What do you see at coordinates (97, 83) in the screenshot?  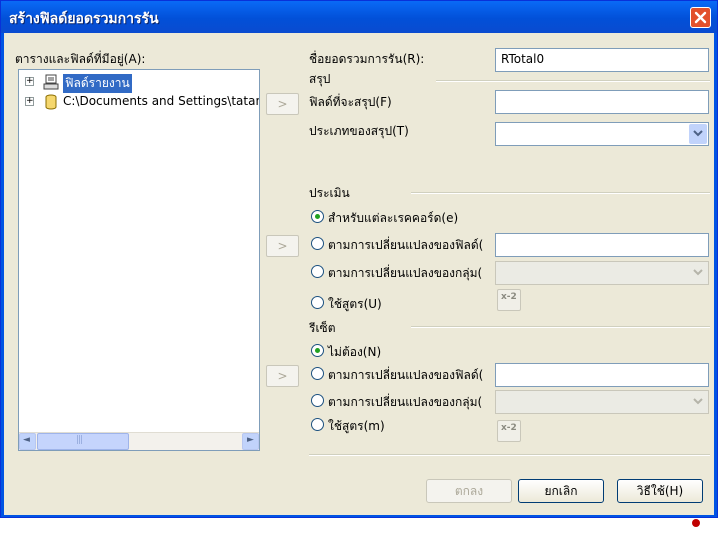 I see `tree-item-label: ฟิลด์รายงาน` at bounding box center [97, 83].